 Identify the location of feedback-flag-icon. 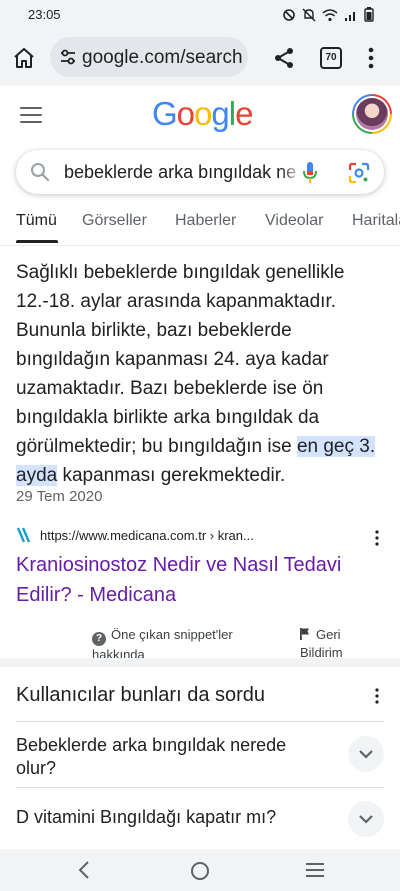
(304, 634).